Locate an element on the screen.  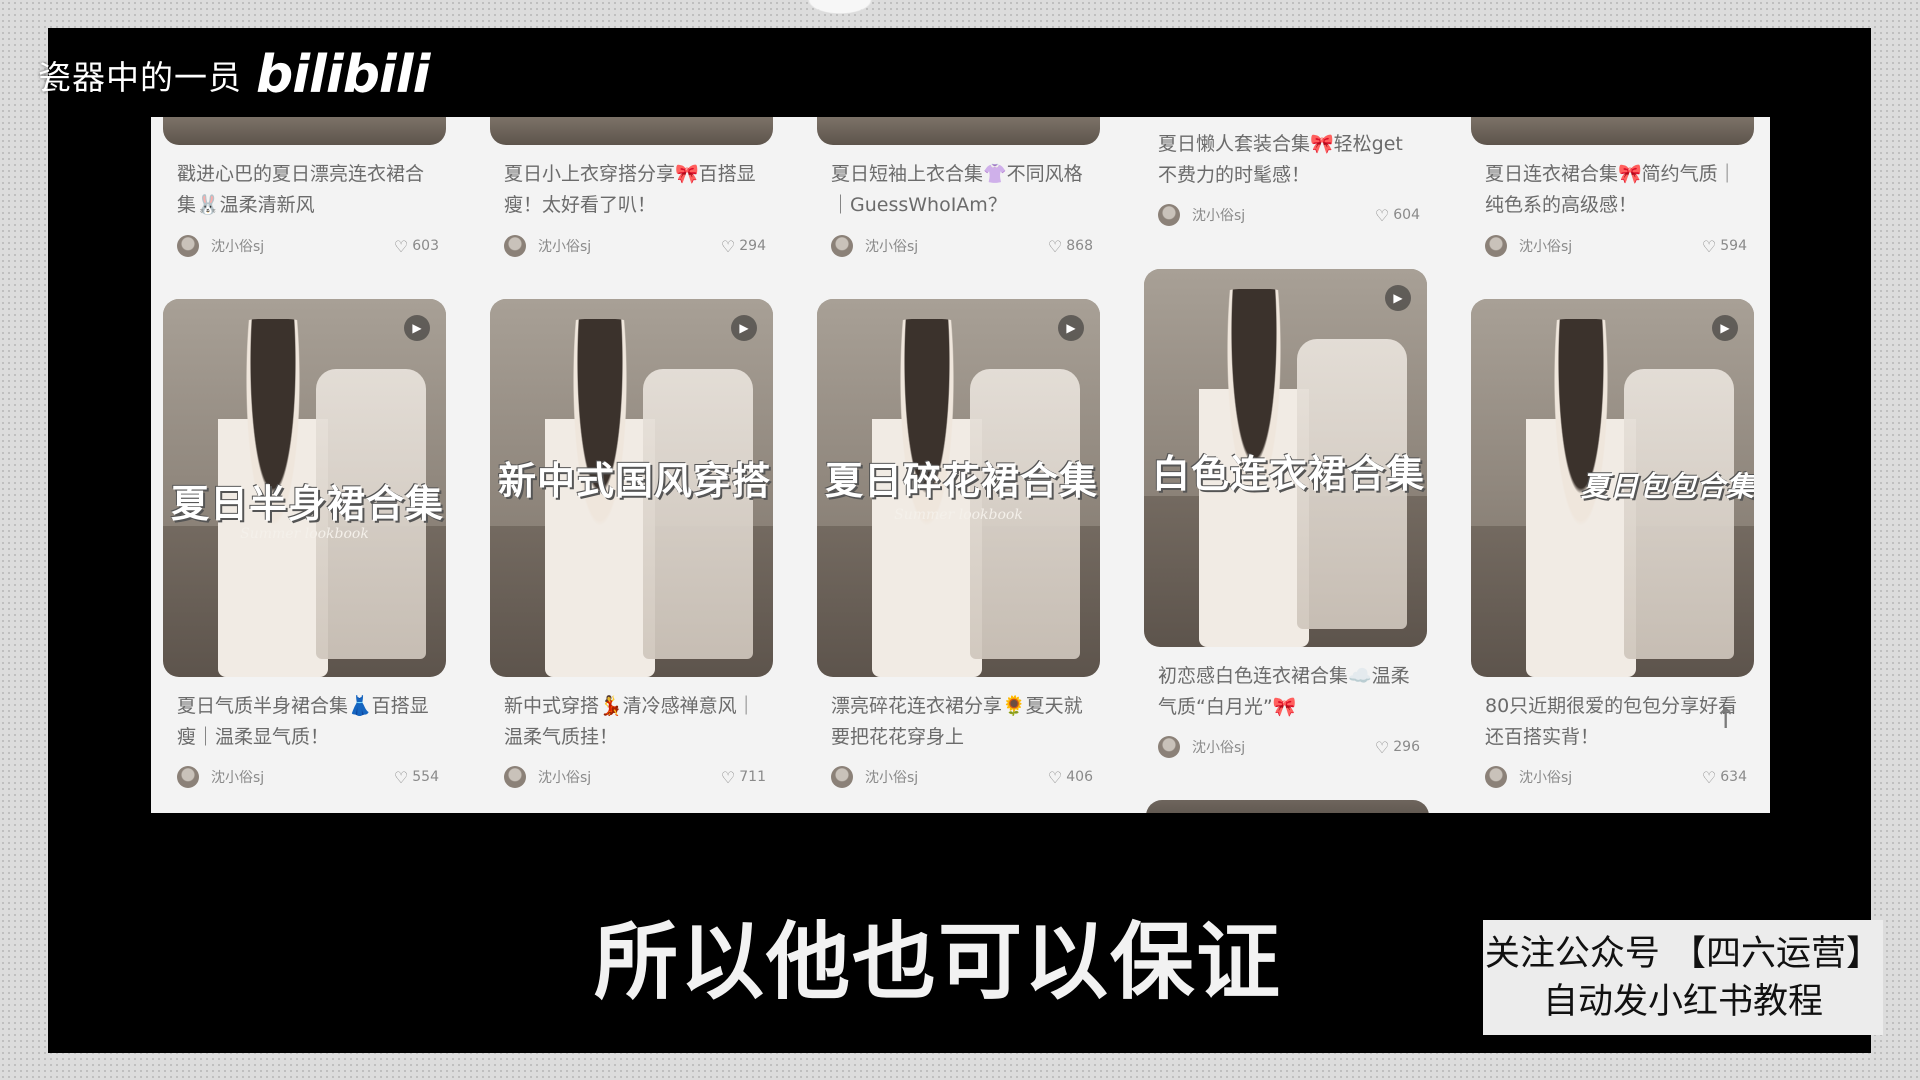
subtitle-text: 所以他也可以保证 is located at coordinates (937, 962).